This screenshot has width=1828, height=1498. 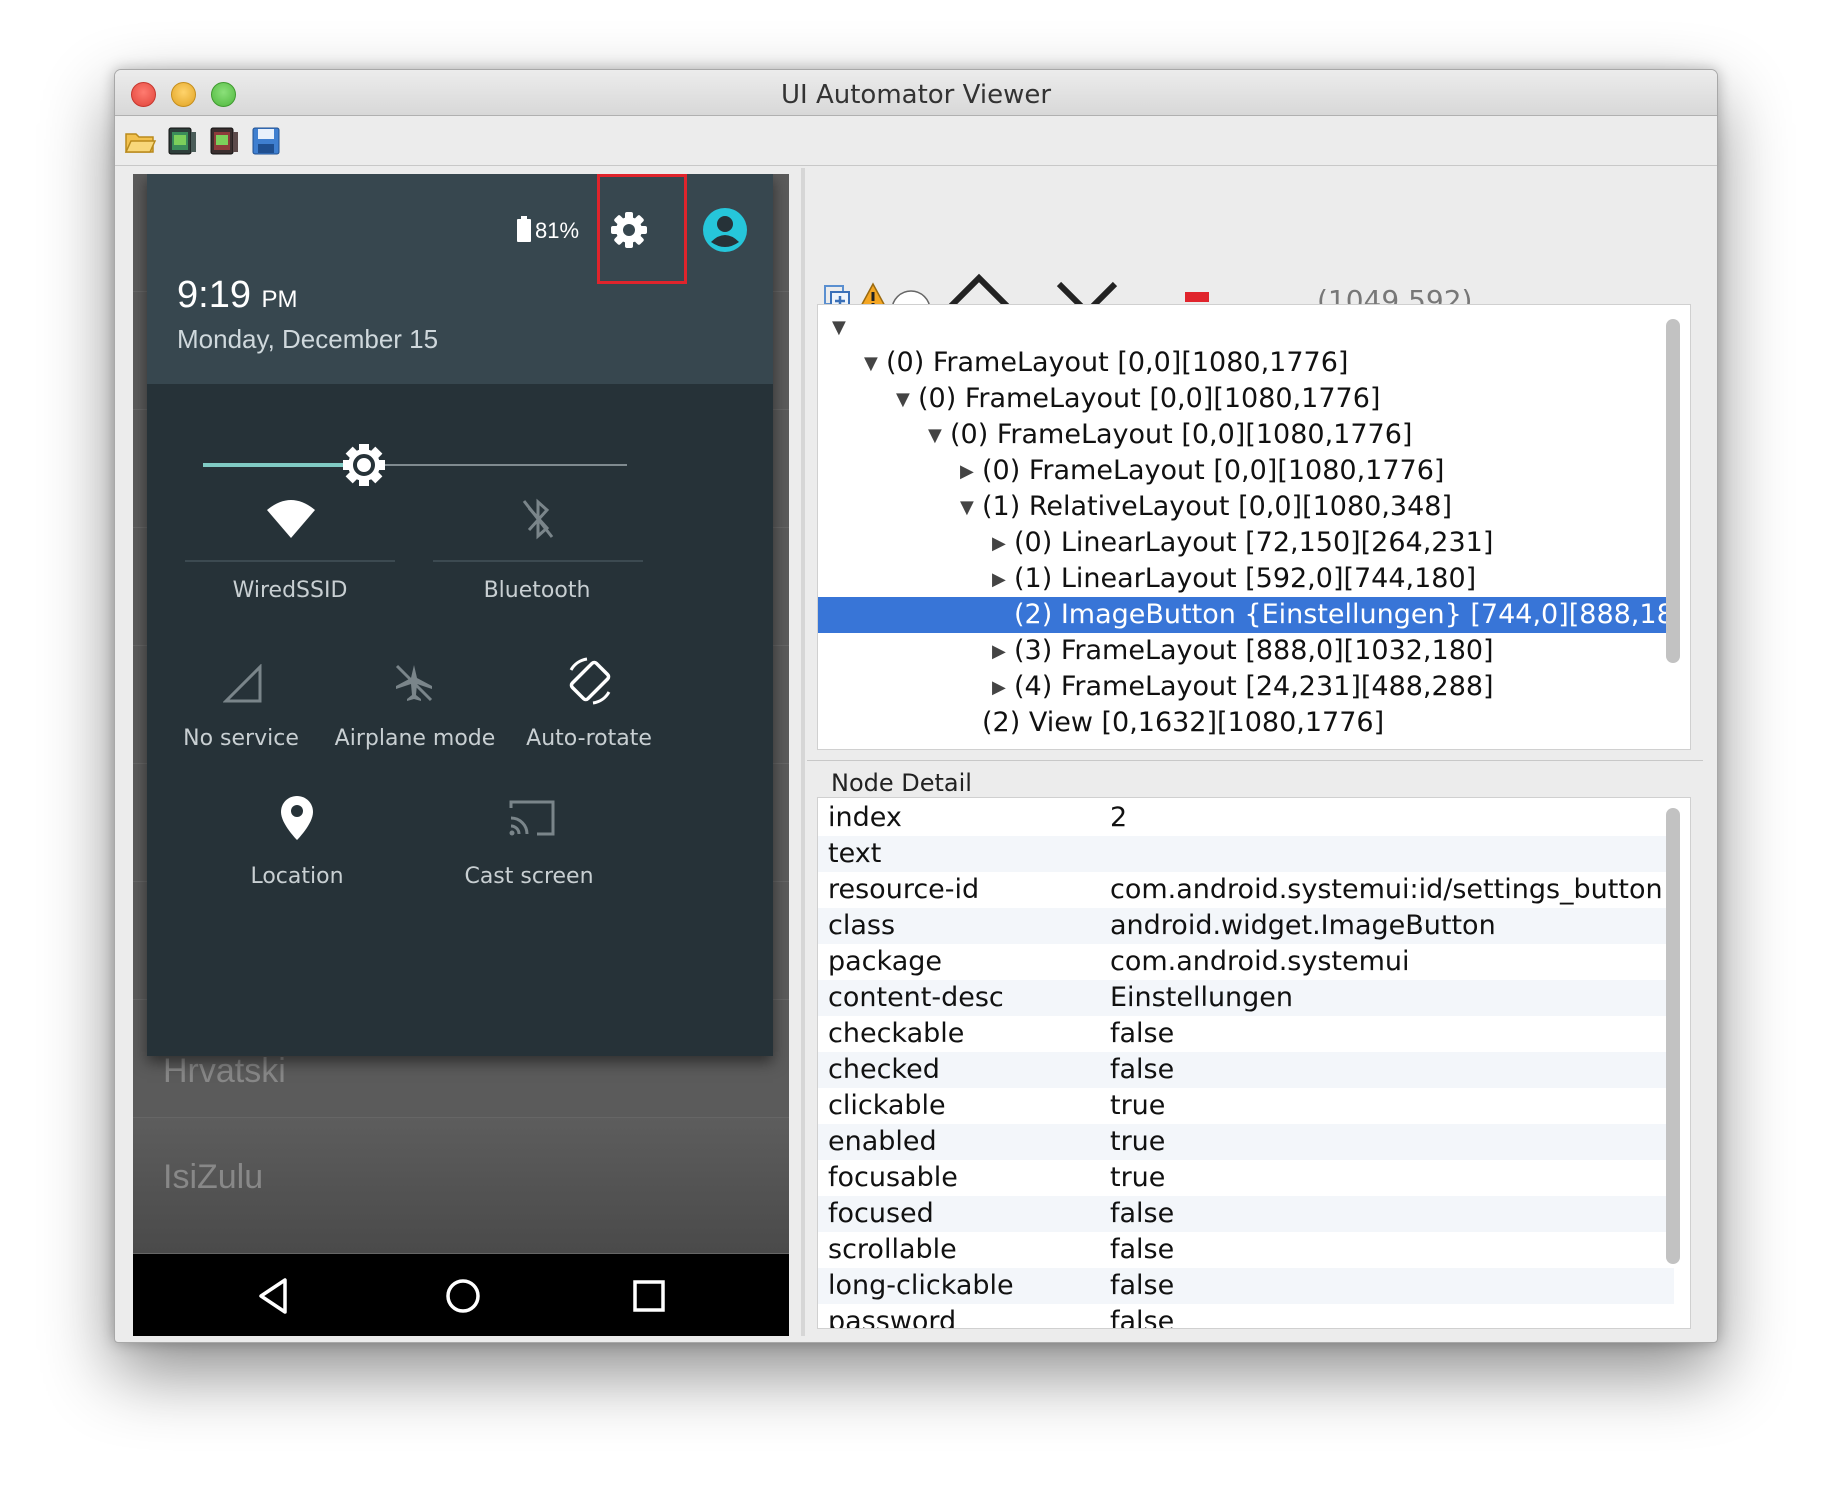 What do you see at coordinates (916, 95) in the screenshot?
I see `window-title: UI Automator Viewer` at bounding box center [916, 95].